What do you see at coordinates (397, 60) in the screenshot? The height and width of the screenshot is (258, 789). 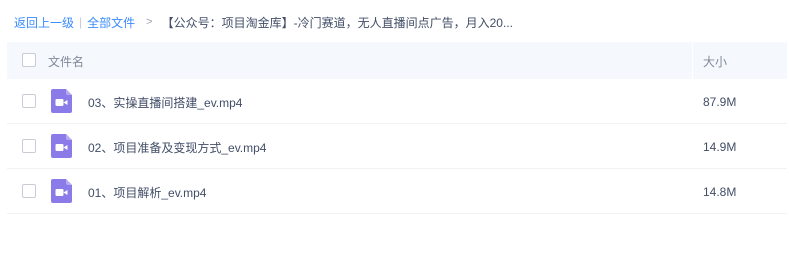 I see `table-header: 文件名 大小` at bounding box center [397, 60].